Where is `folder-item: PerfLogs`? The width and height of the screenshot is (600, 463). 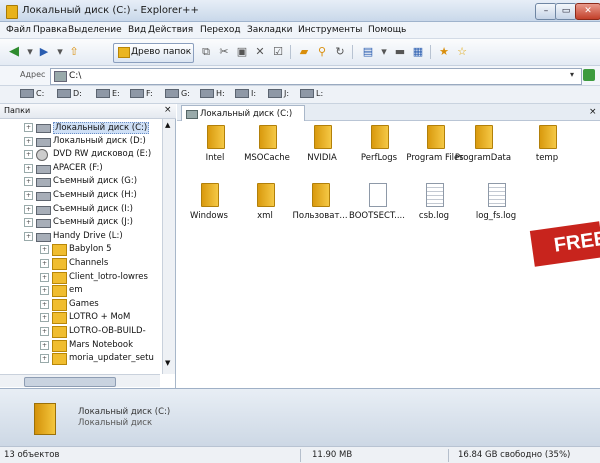 folder-item: PerfLogs is located at coordinates (379, 147).